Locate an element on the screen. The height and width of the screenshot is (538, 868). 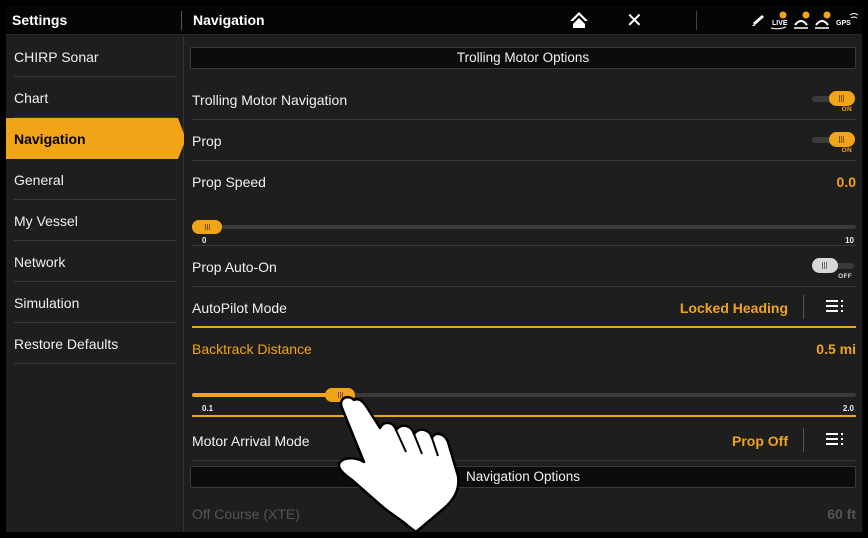
sidebar-item-chirp-sonar: CHIRP Sonar is located at coordinates (95, 56).